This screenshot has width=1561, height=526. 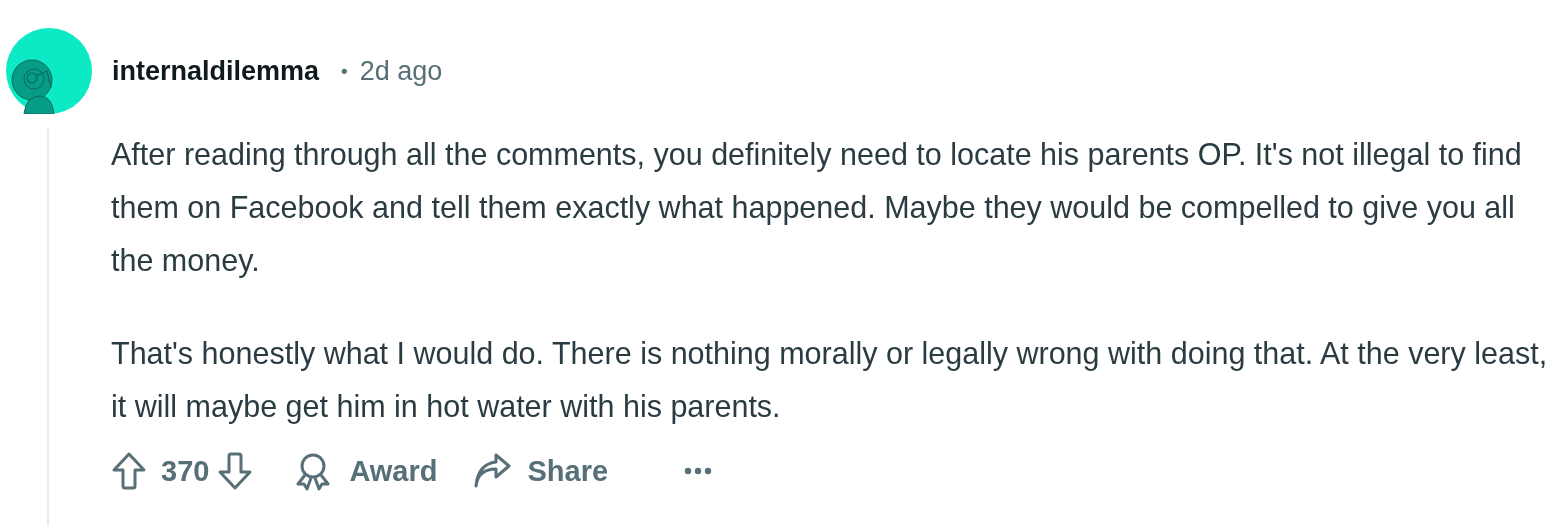 What do you see at coordinates (401, 71) in the screenshot?
I see `timestamp: 2d ago` at bounding box center [401, 71].